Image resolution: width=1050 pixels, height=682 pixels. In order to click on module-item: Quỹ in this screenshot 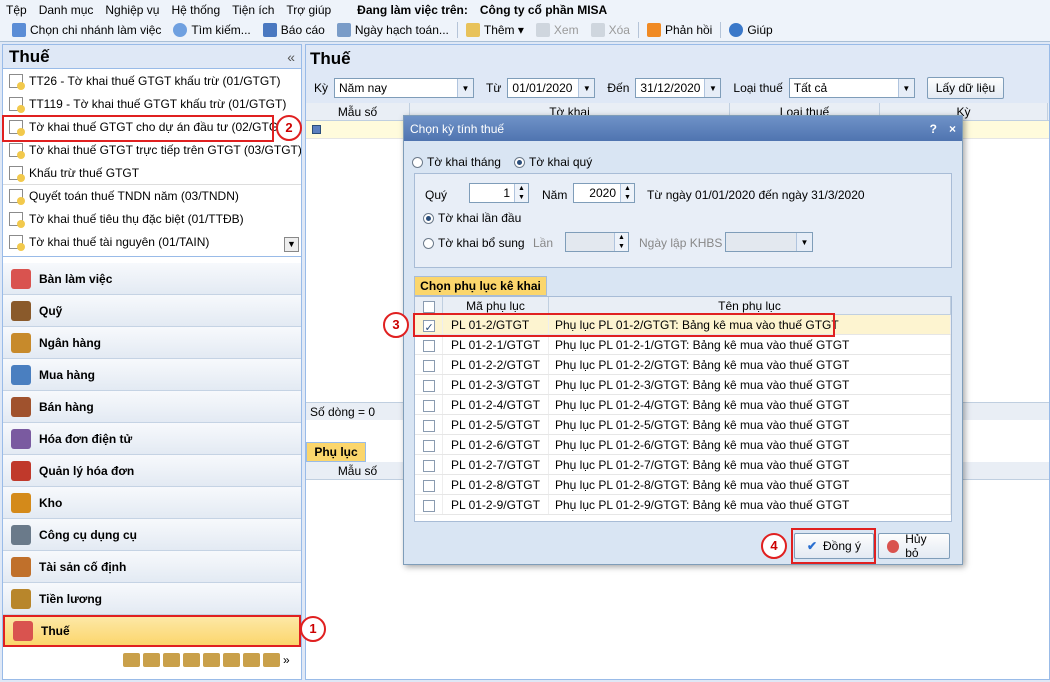, I will do `click(152, 311)`.